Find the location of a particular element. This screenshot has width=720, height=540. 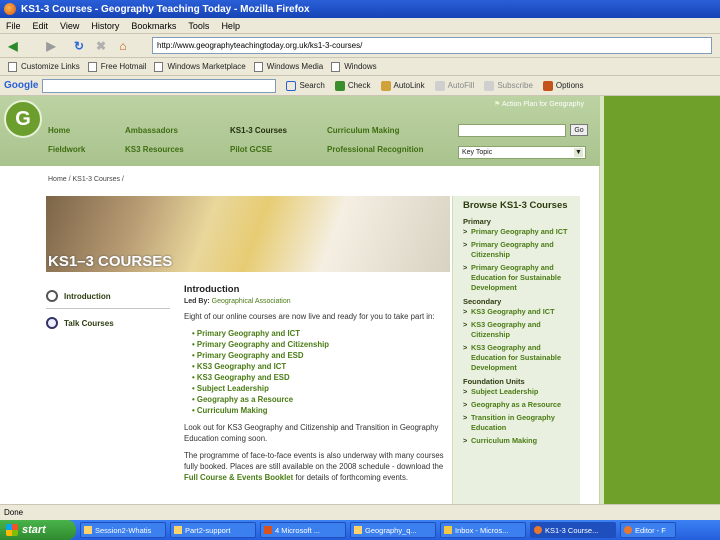

google-autolink-button: AutoLink is located at coordinates (402, 85).